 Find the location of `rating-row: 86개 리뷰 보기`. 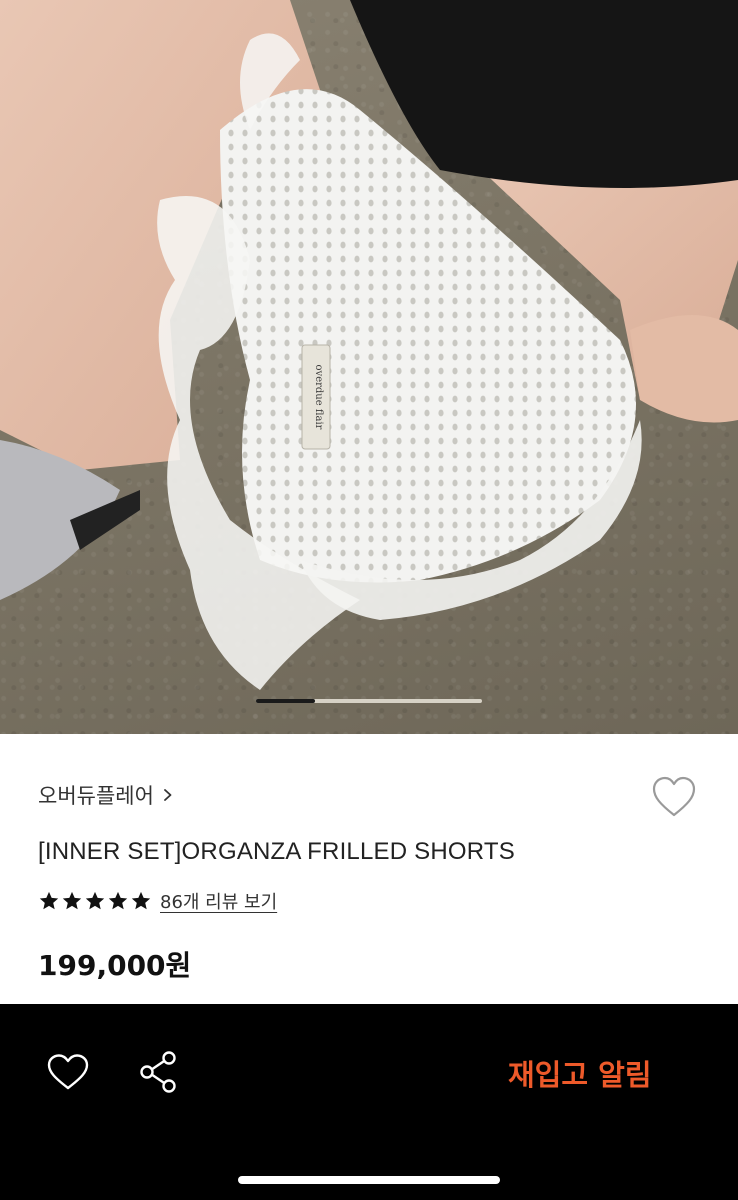

rating-row: 86개 리뷰 보기 is located at coordinates (157, 901).